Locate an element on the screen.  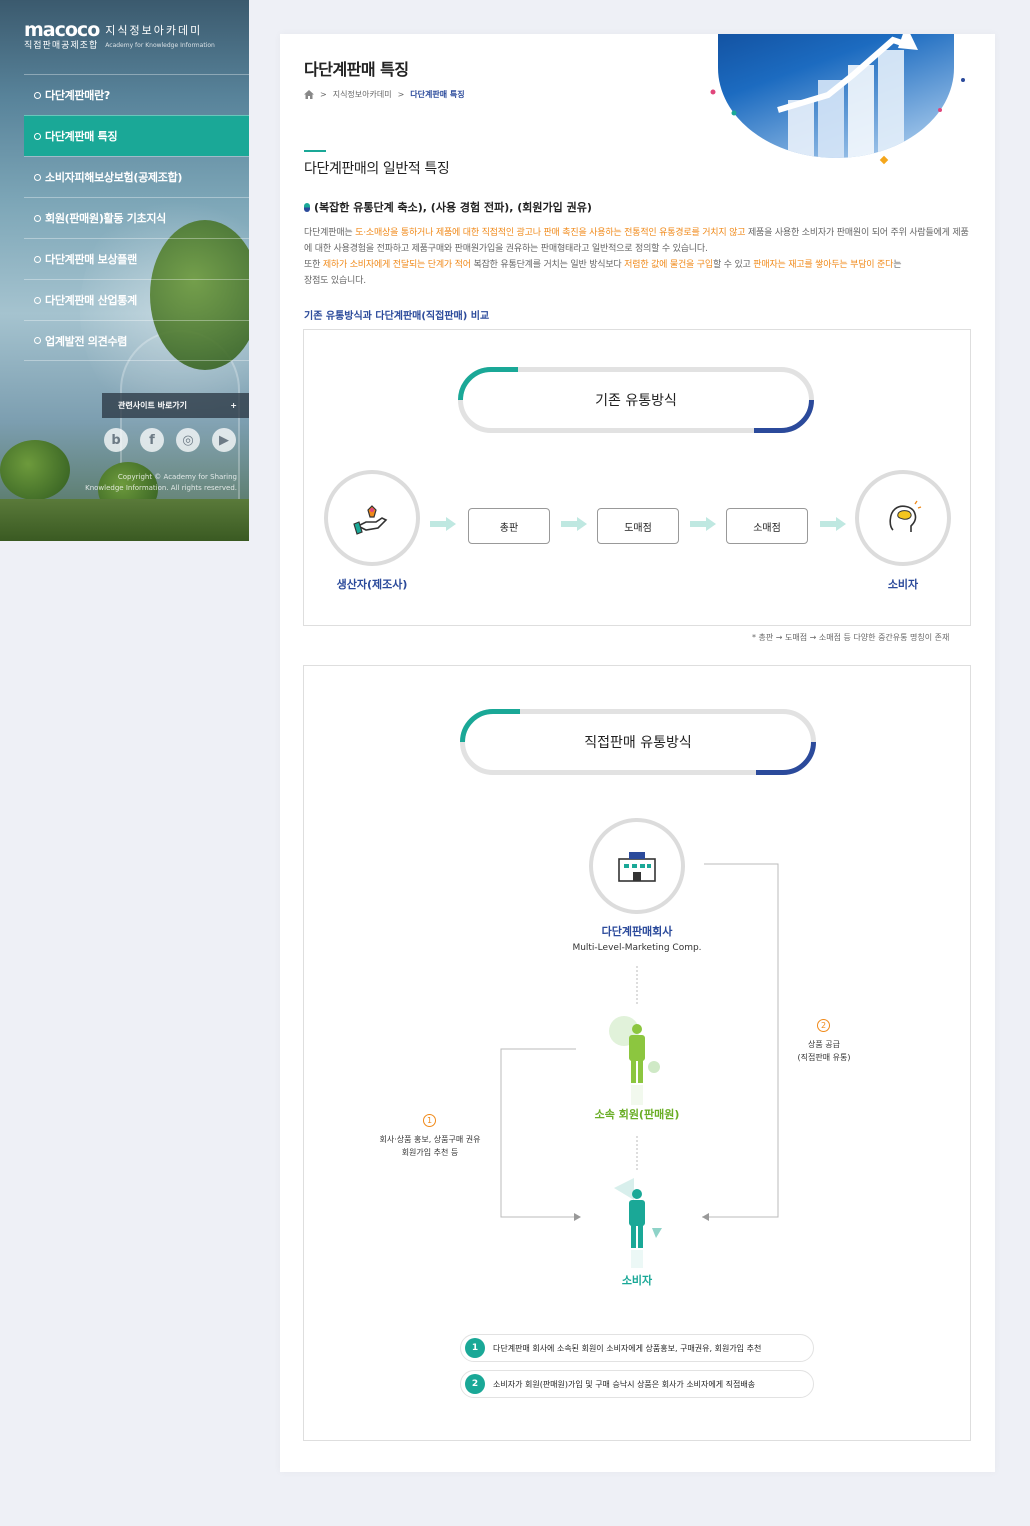
logo-english: Academy for Knowledge Information is located at coordinates (160, 45).